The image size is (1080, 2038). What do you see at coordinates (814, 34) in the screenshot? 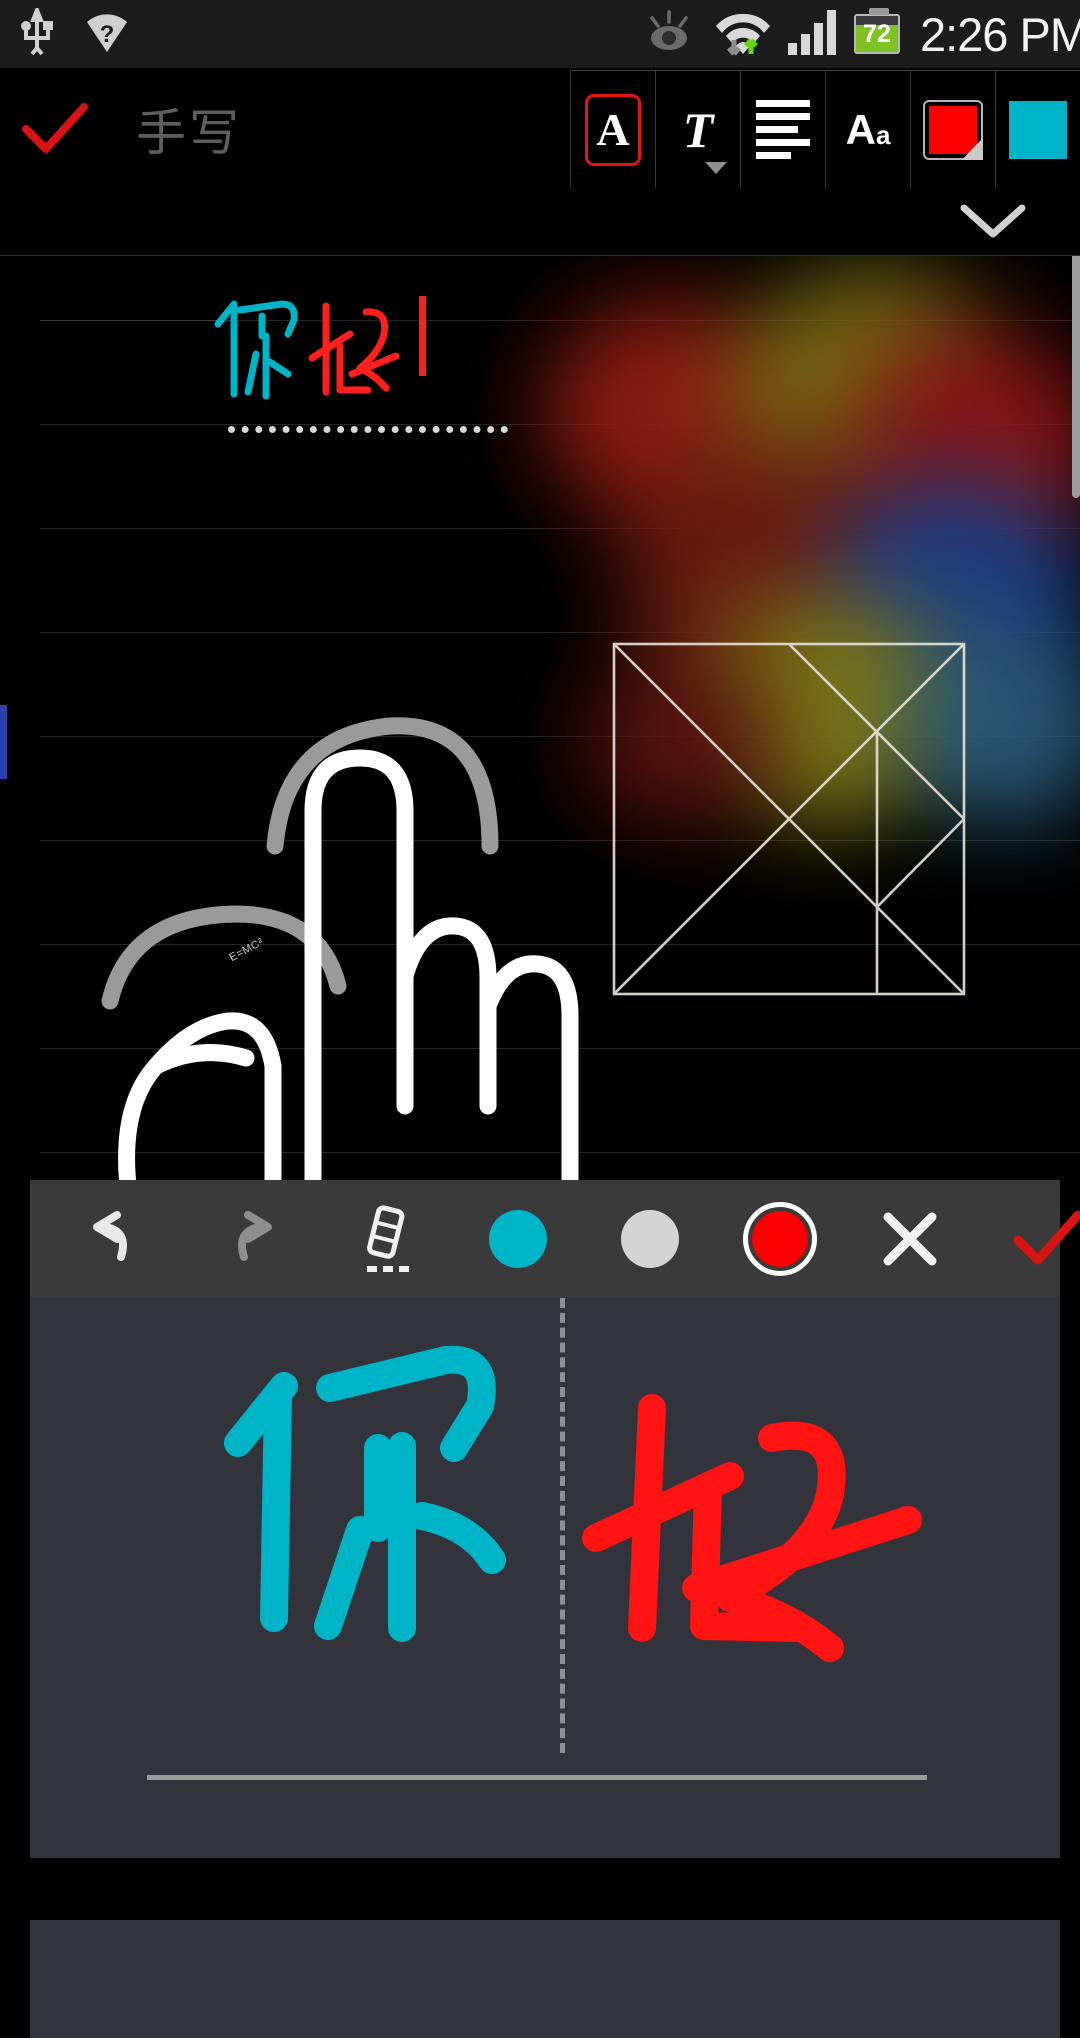
I see `signal-bars-icon` at bounding box center [814, 34].